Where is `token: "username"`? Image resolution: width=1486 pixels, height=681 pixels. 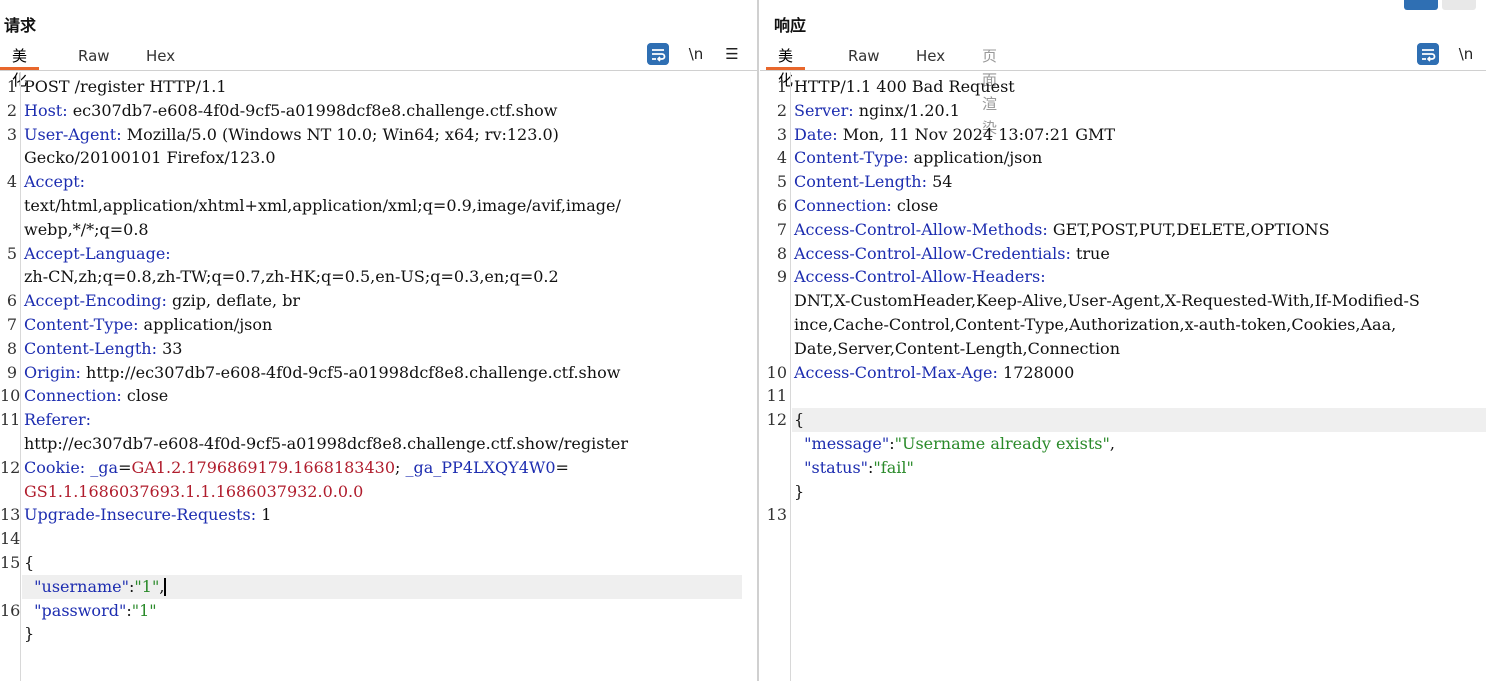 token: "username" is located at coordinates (82, 586).